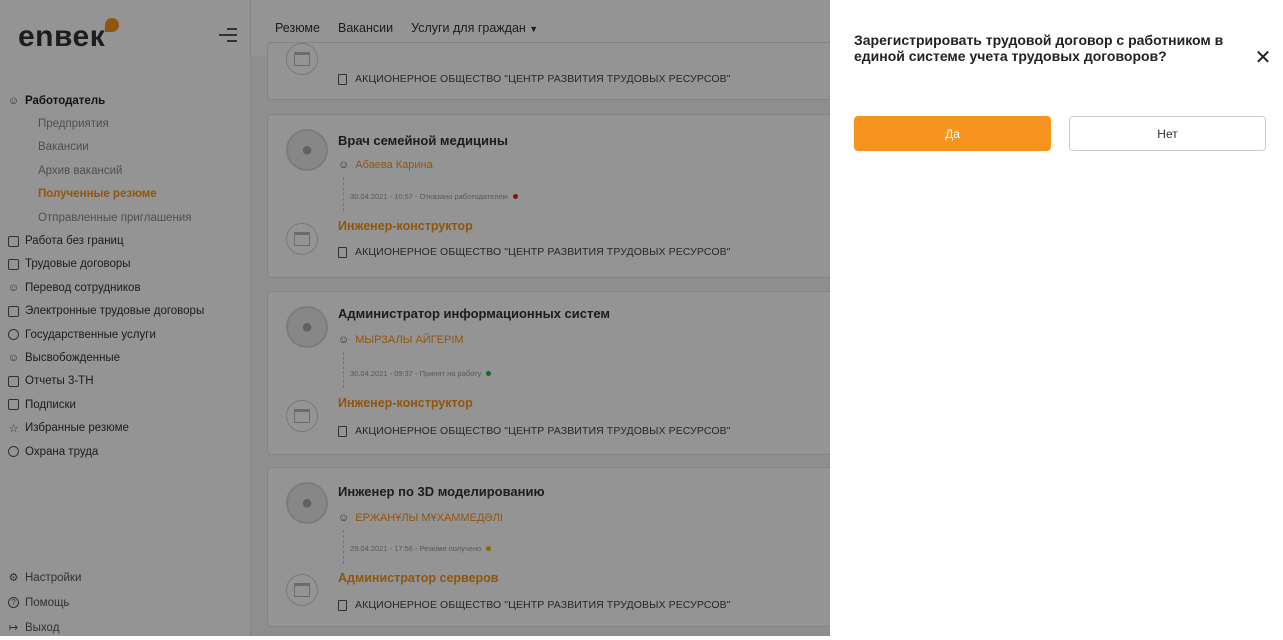 This screenshot has height=640, width=1283. Describe the element at coordinates (1167, 133) in the screenshot. I see `no-button: Нет` at that location.